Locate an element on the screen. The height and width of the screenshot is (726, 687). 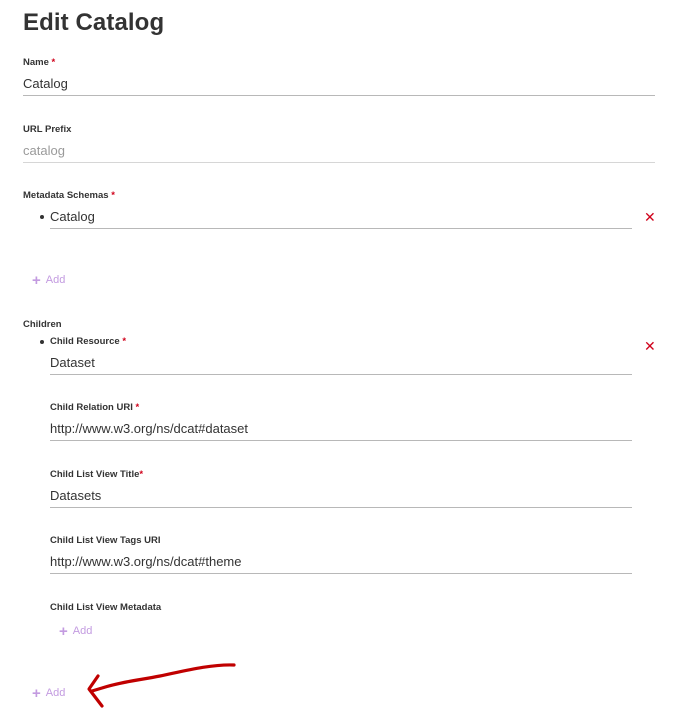
children-label: Children is located at coordinates (42, 324).